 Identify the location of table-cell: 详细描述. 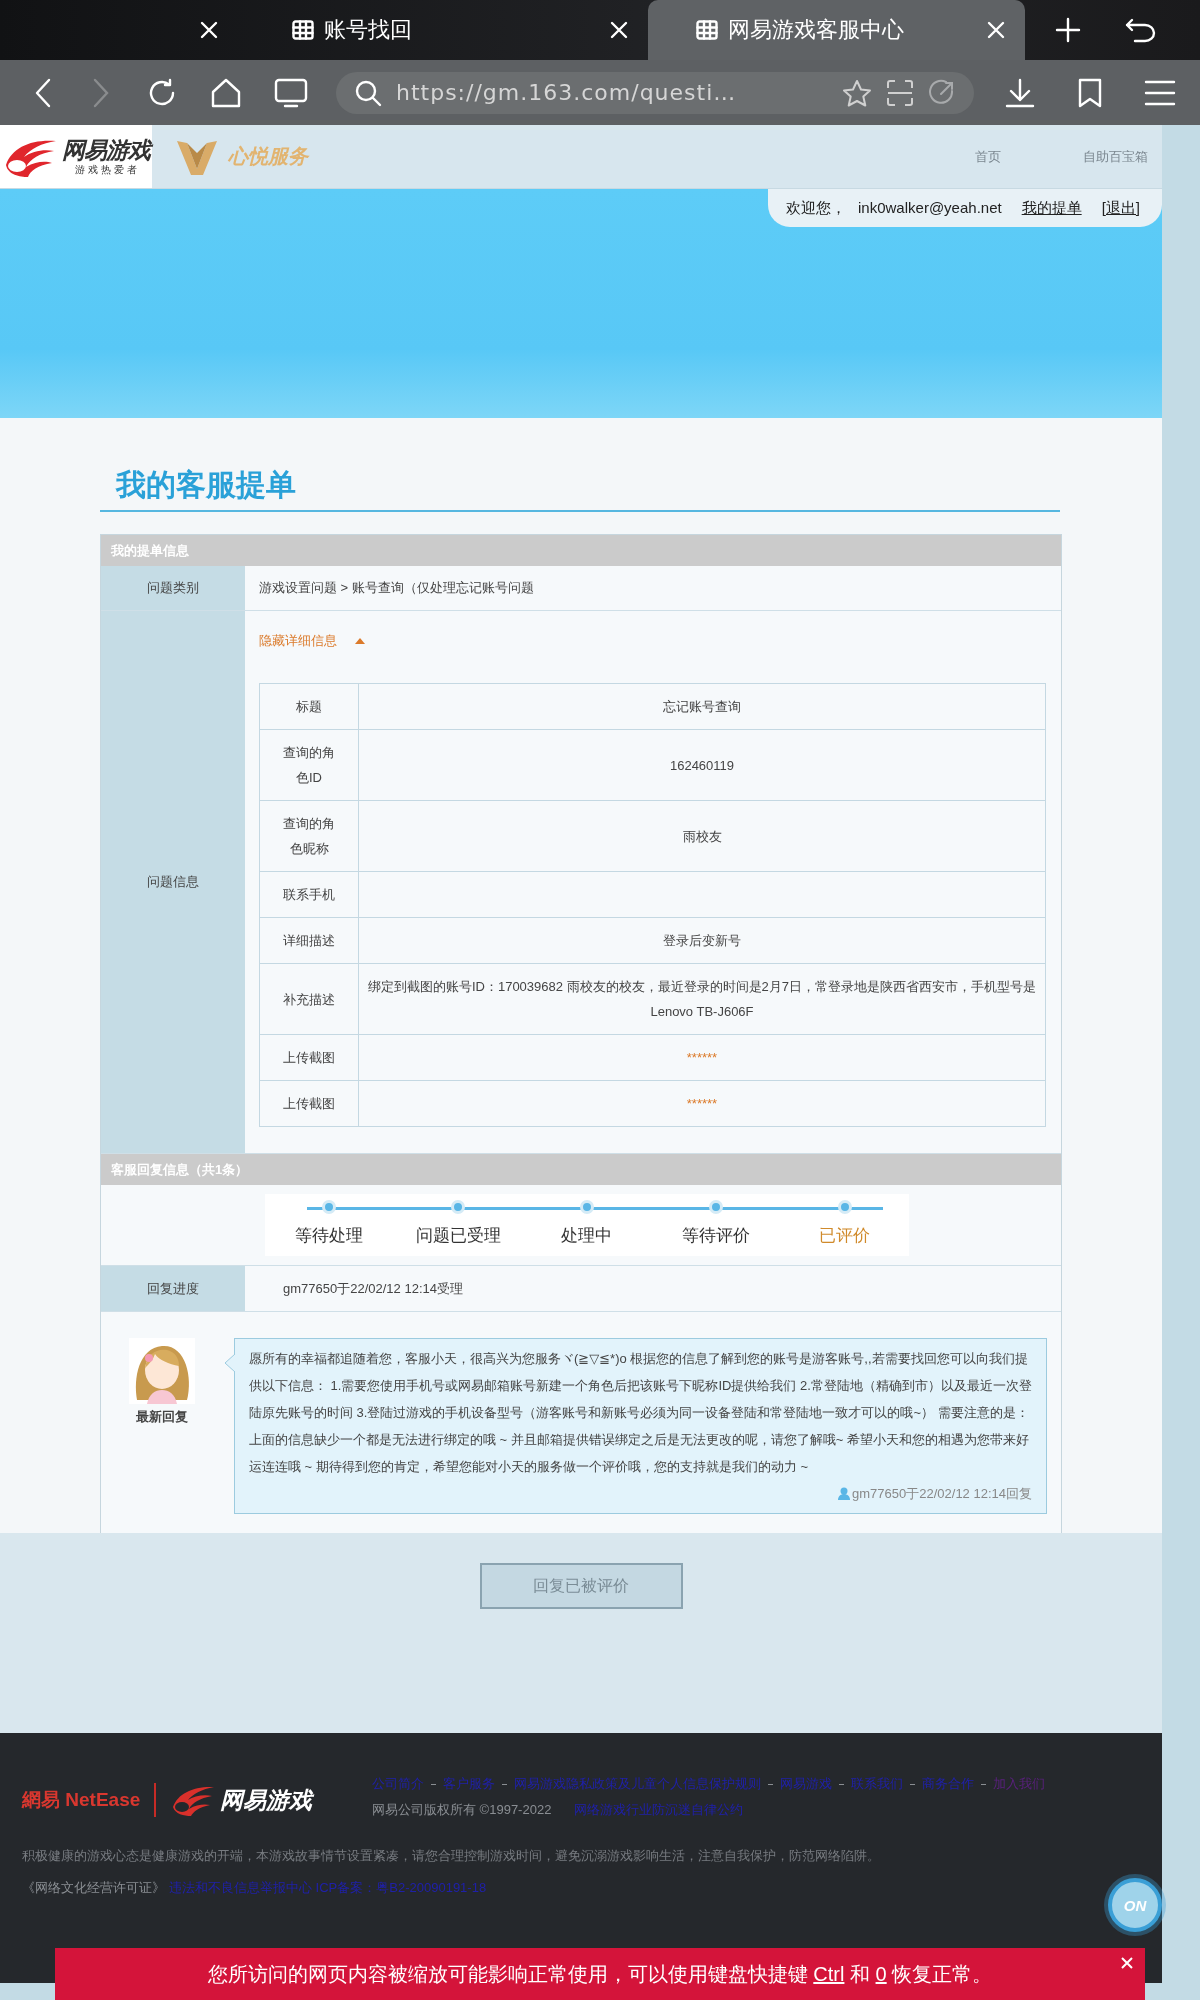
(309, 940).